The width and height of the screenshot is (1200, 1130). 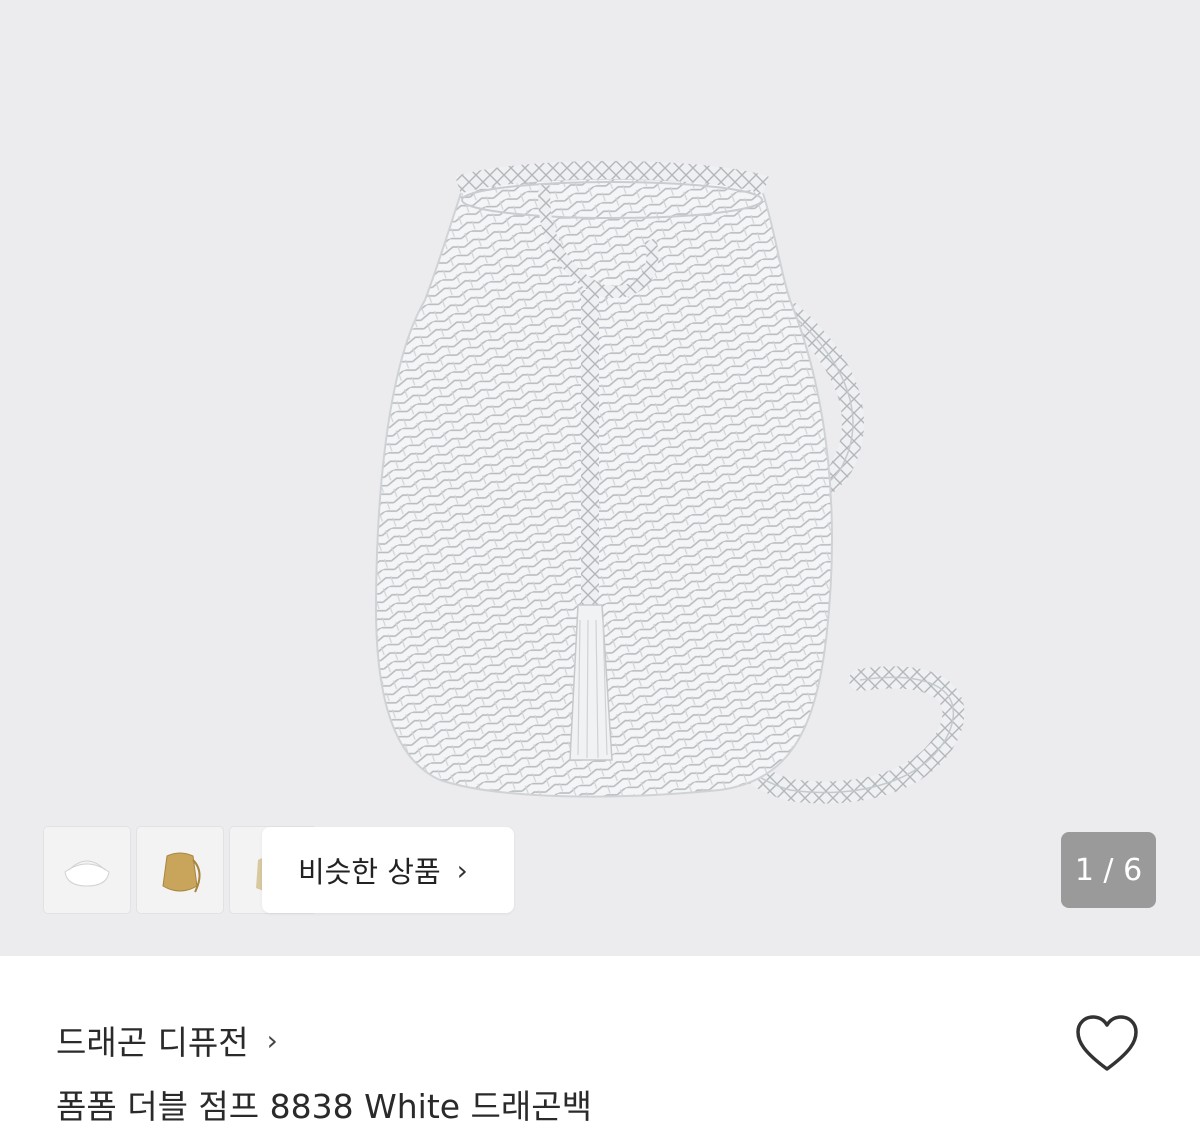 What do you see at coordinates (87, 873) in the screenshot?
I see `white-bag-thumbnail-image` at bounding box center [87, 873].